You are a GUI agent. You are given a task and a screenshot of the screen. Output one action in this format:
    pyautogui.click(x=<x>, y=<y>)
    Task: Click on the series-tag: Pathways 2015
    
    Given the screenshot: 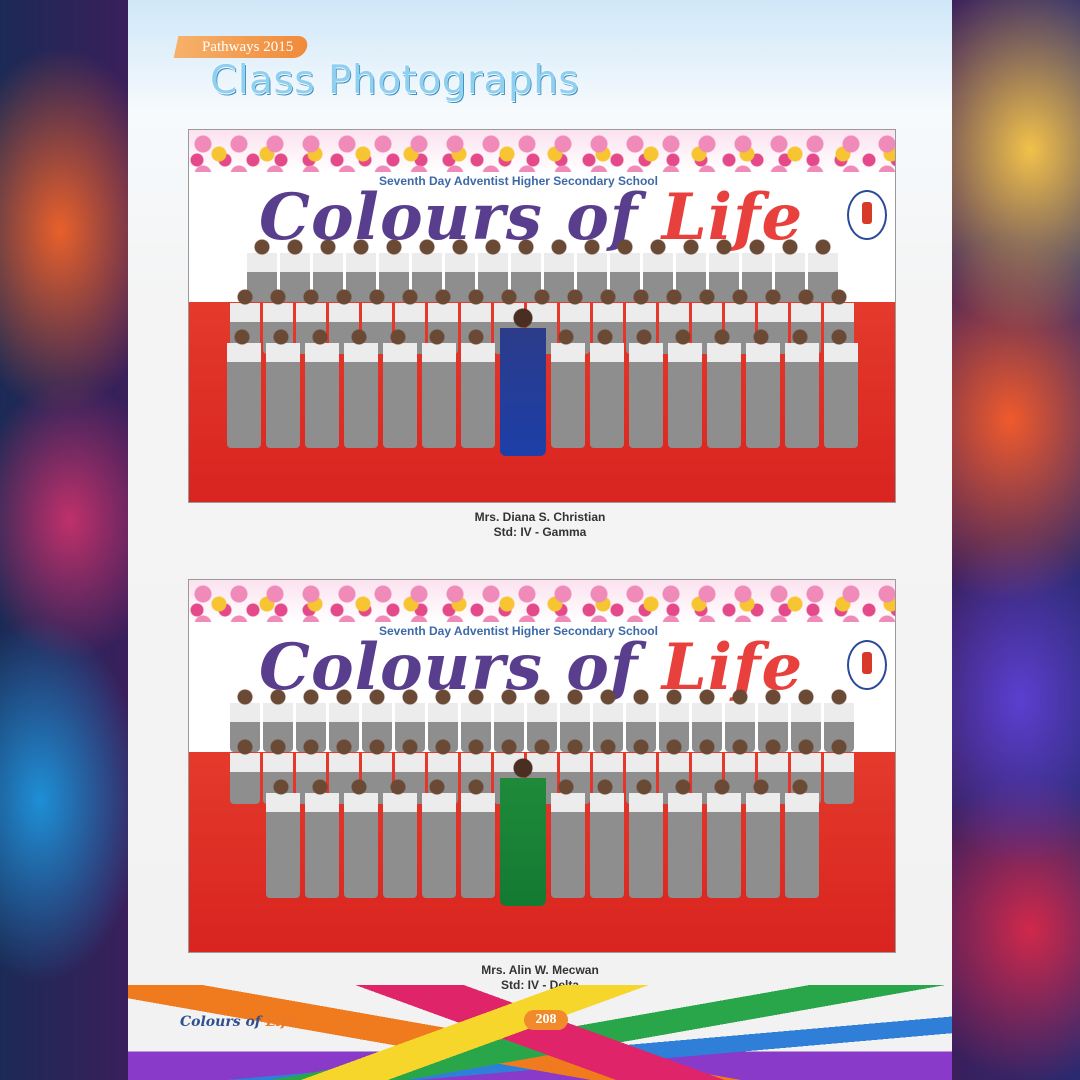 What is the action you would take?
    pyautogui.click(x=241, y=47)
    